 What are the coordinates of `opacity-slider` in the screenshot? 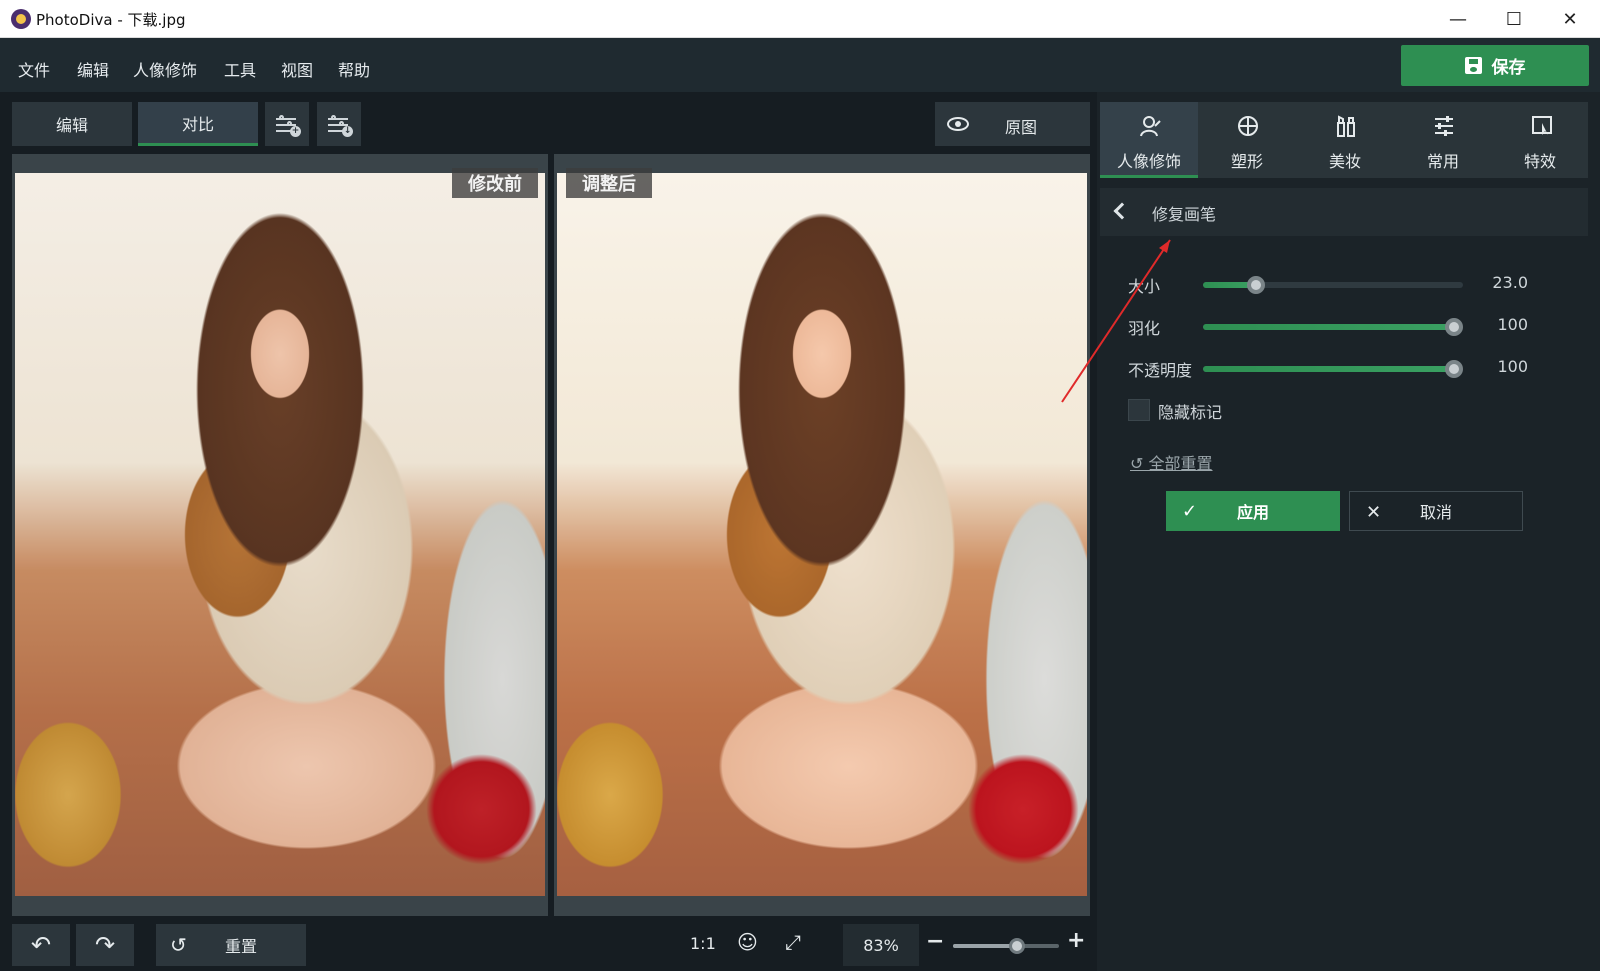 It's located at (1333, 369).